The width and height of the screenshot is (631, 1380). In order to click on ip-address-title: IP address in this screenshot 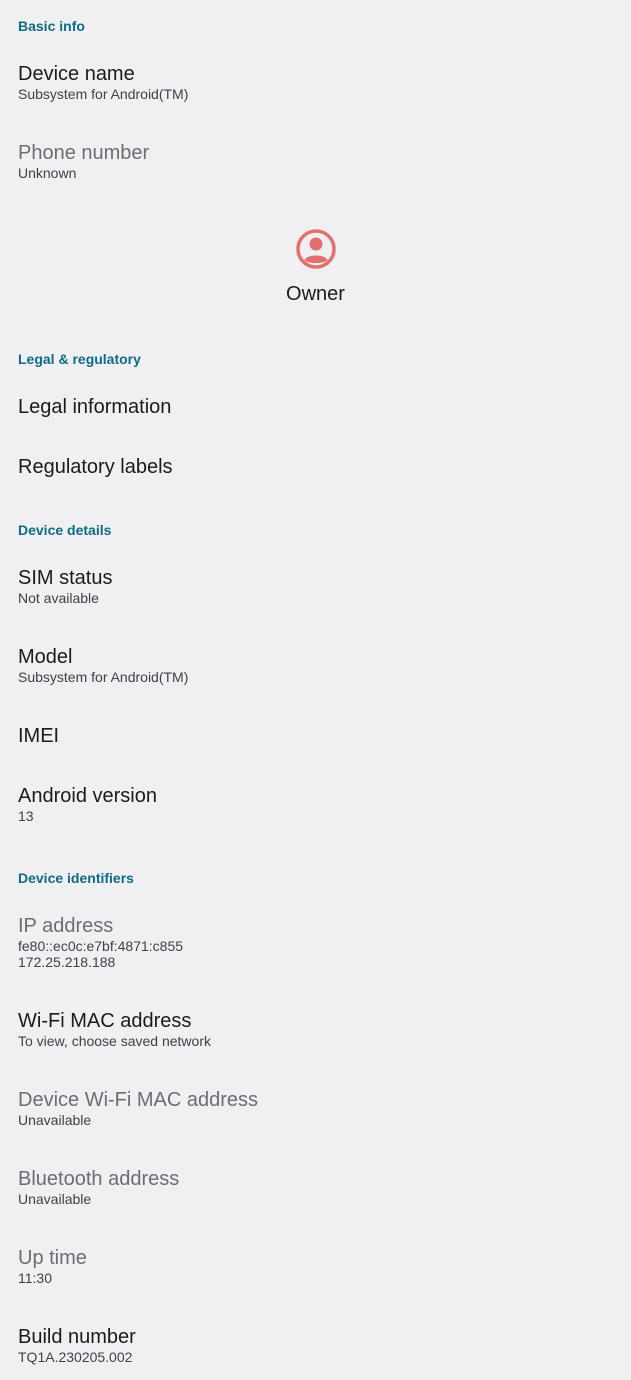, I will do `click(66, 926)`.